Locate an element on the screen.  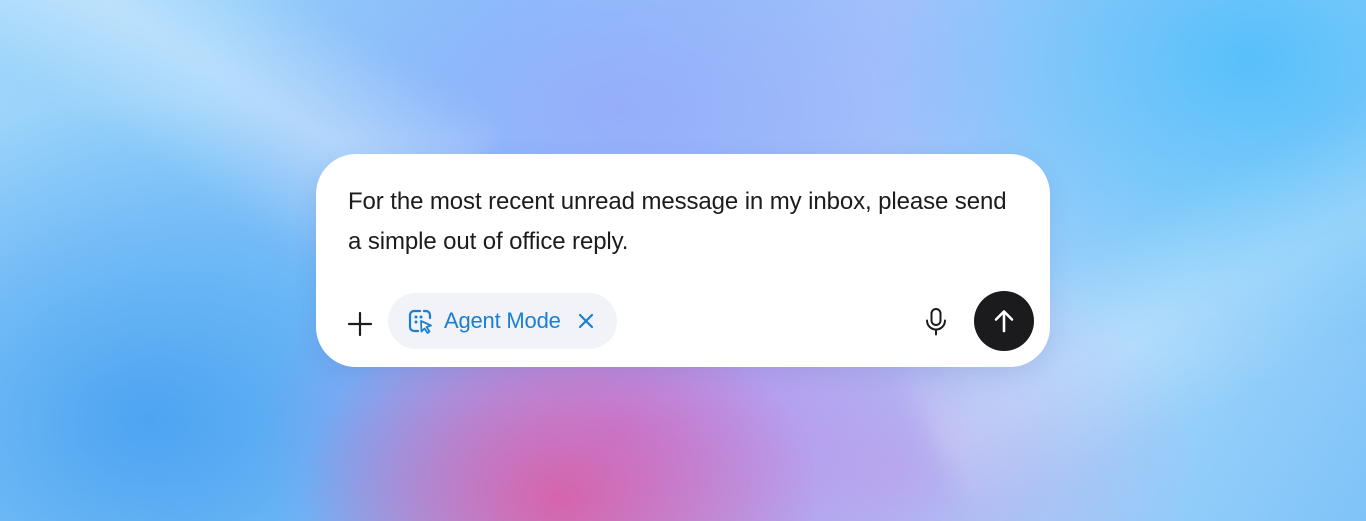
close-icon is located at coordinates (585, 321).